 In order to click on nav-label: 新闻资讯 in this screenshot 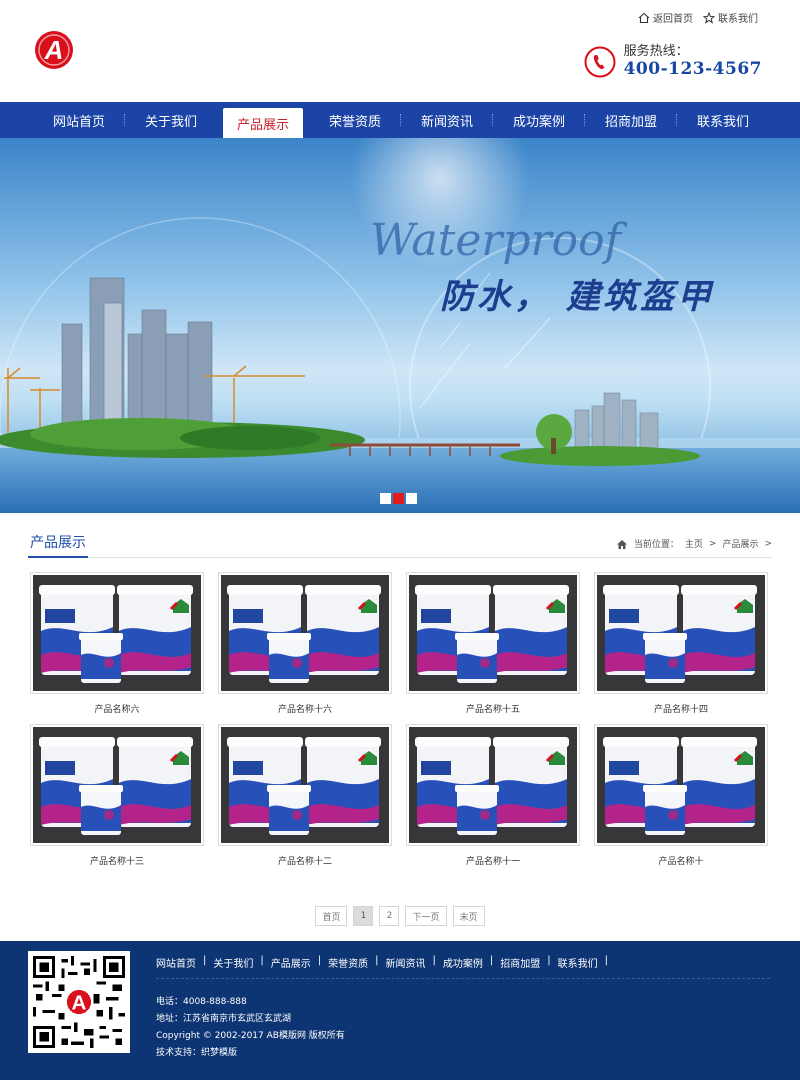, I will do `click(446, 122)`.